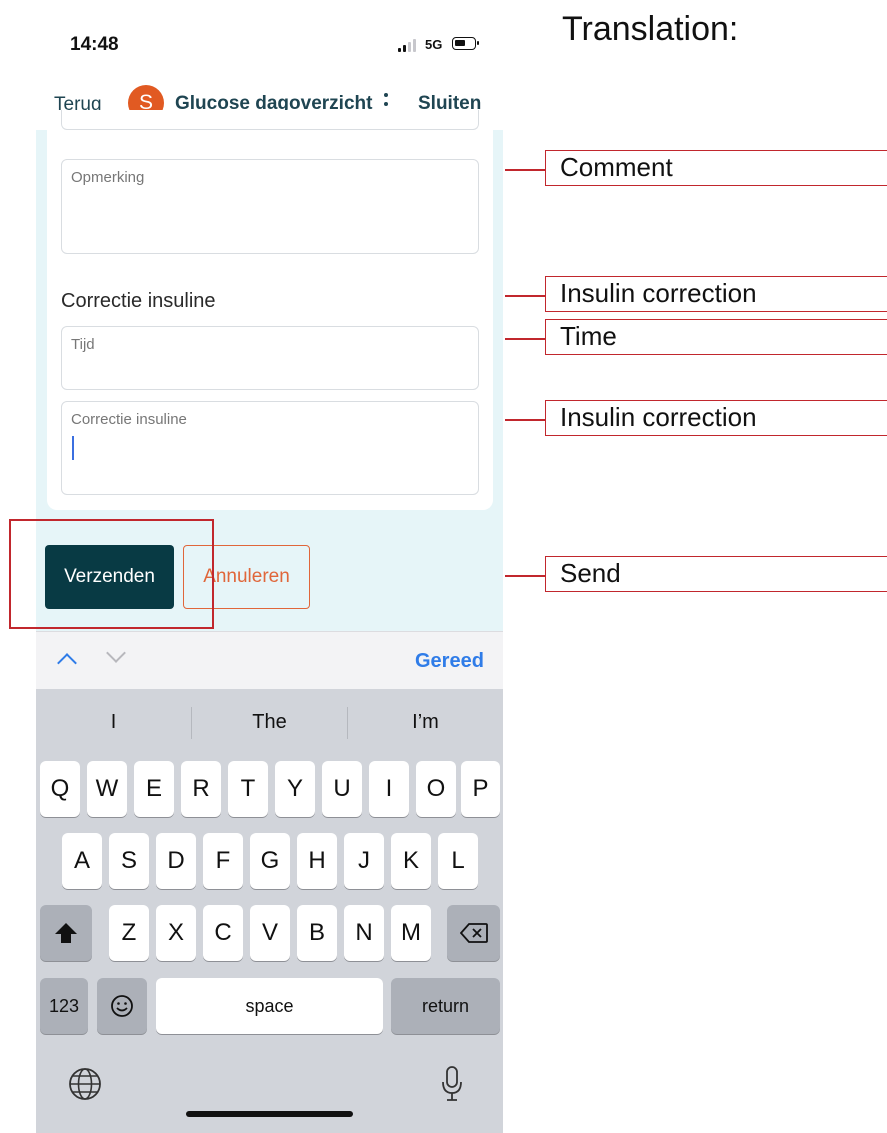 The image size is (887, 1133). I want to click on key: X, so click(176, 933).